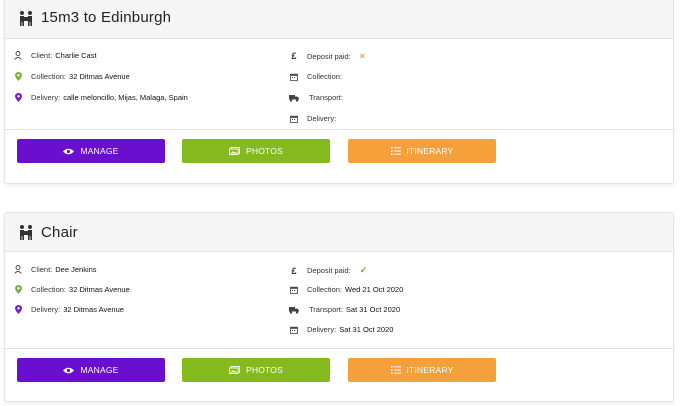  What do you see at coordinates (374, 289) in the screenshot?
I see `collection-date-value: Wed 21 Oct 2020` at bounding box center [374, 289].